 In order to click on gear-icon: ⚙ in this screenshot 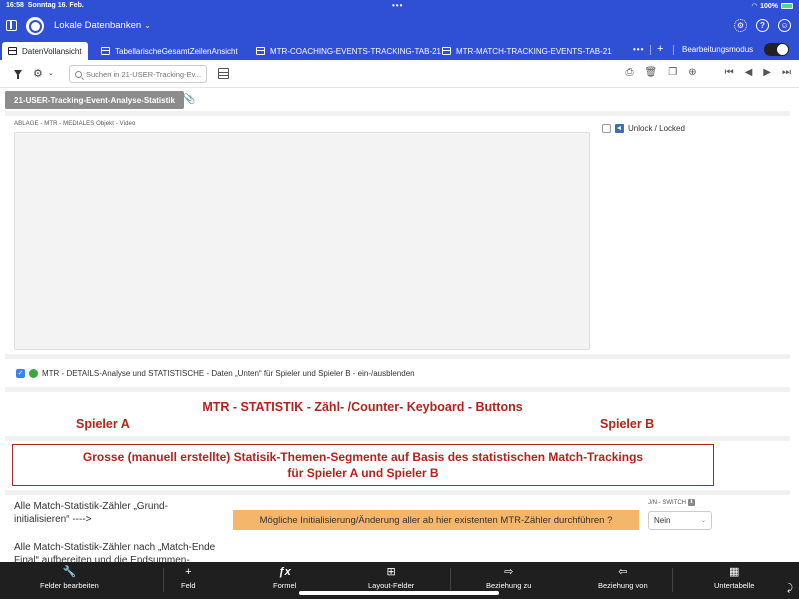, I will do `click(38, 73)`.